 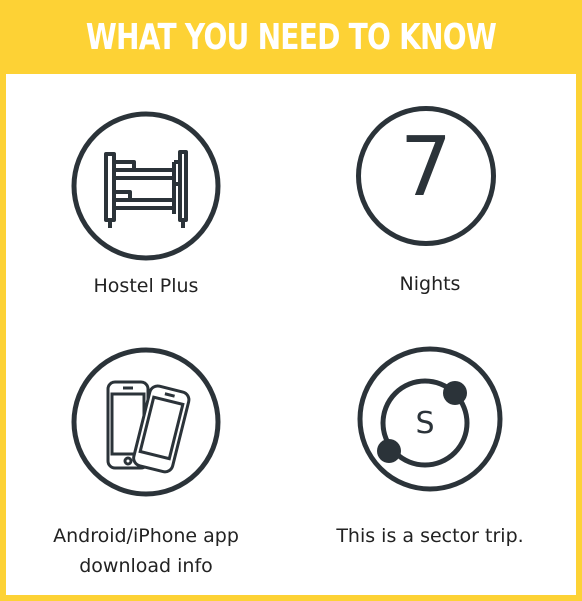 What do you see at coordinates (146, 566) in the screenshot?
I see `item-label-line2: download info` at bounding box center [146, 566].